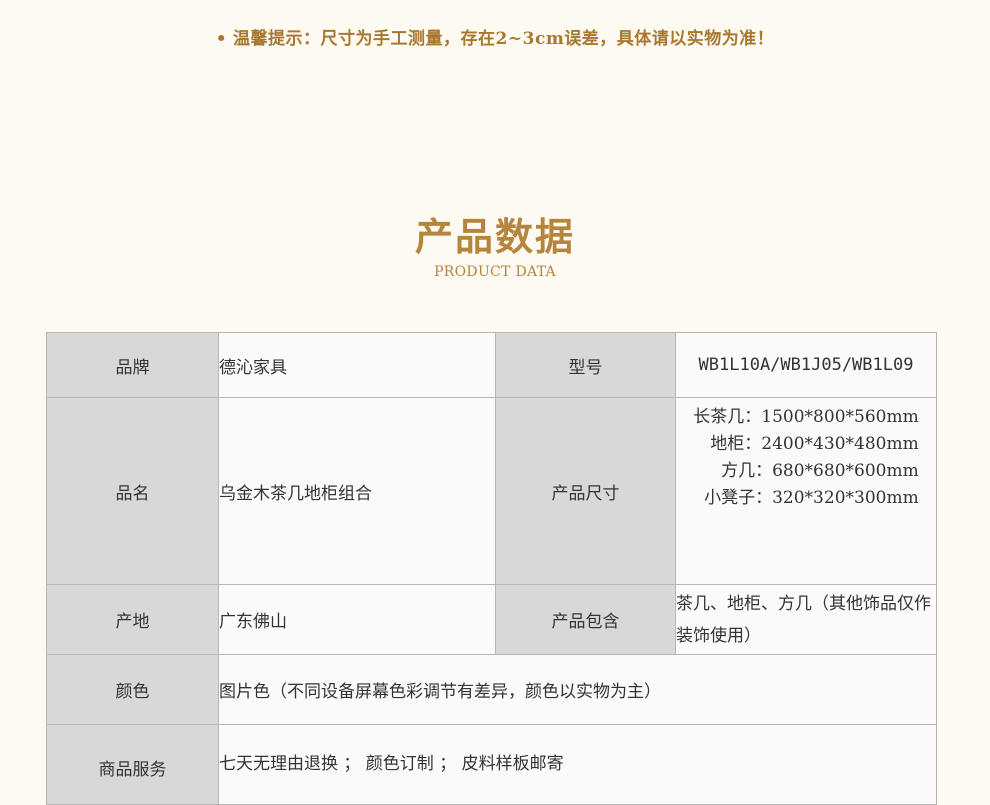  I want to click on size-notice: • 温馨提示：尺寸为手工测量，存在2~3cm误差，具体请以实物为准！, so click(495, 36).